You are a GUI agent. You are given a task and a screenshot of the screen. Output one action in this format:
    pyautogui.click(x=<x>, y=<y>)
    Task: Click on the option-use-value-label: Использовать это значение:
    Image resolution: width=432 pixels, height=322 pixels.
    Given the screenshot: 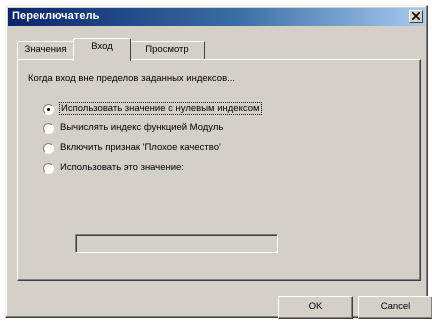 What is the action you would take?
    pyautogui.click(x=122, y=167)
    